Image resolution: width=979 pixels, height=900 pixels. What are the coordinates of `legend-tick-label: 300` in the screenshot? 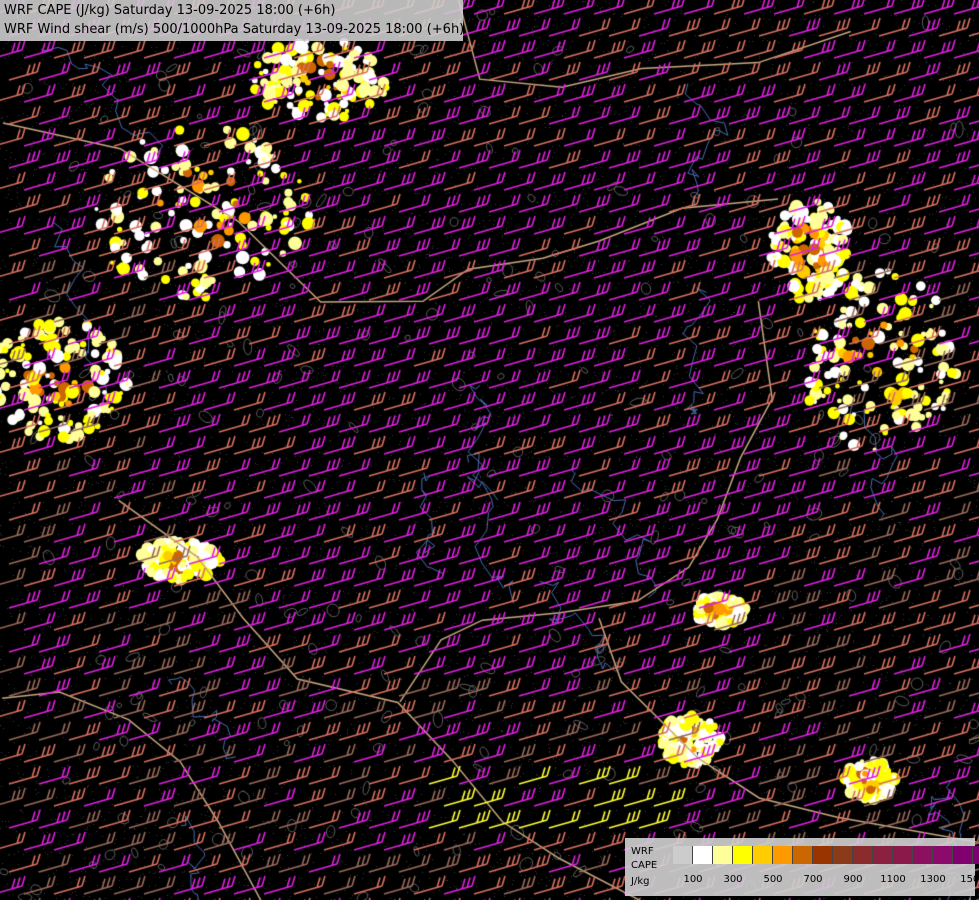 It's located at (733, 879).